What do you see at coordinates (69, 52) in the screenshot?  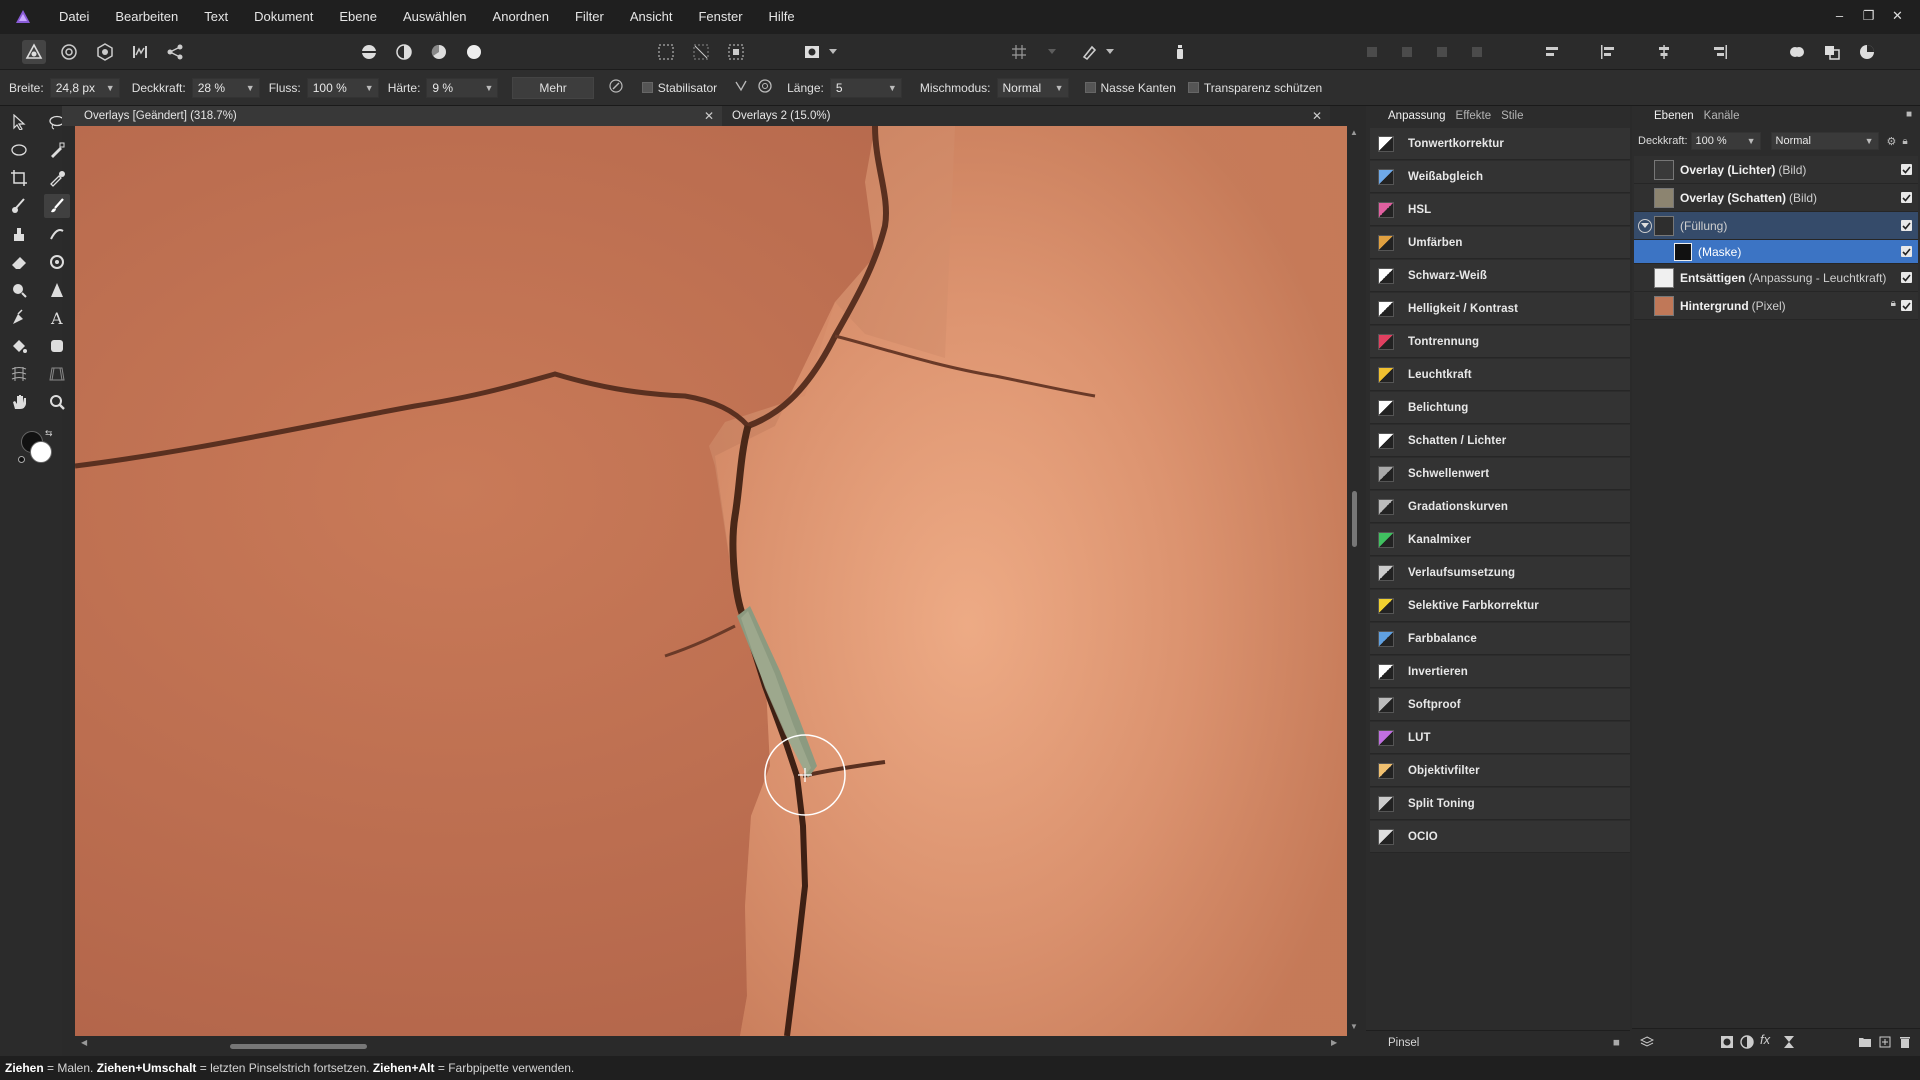 I see `liquify-persona-icon` at bounding box center [69, 52].